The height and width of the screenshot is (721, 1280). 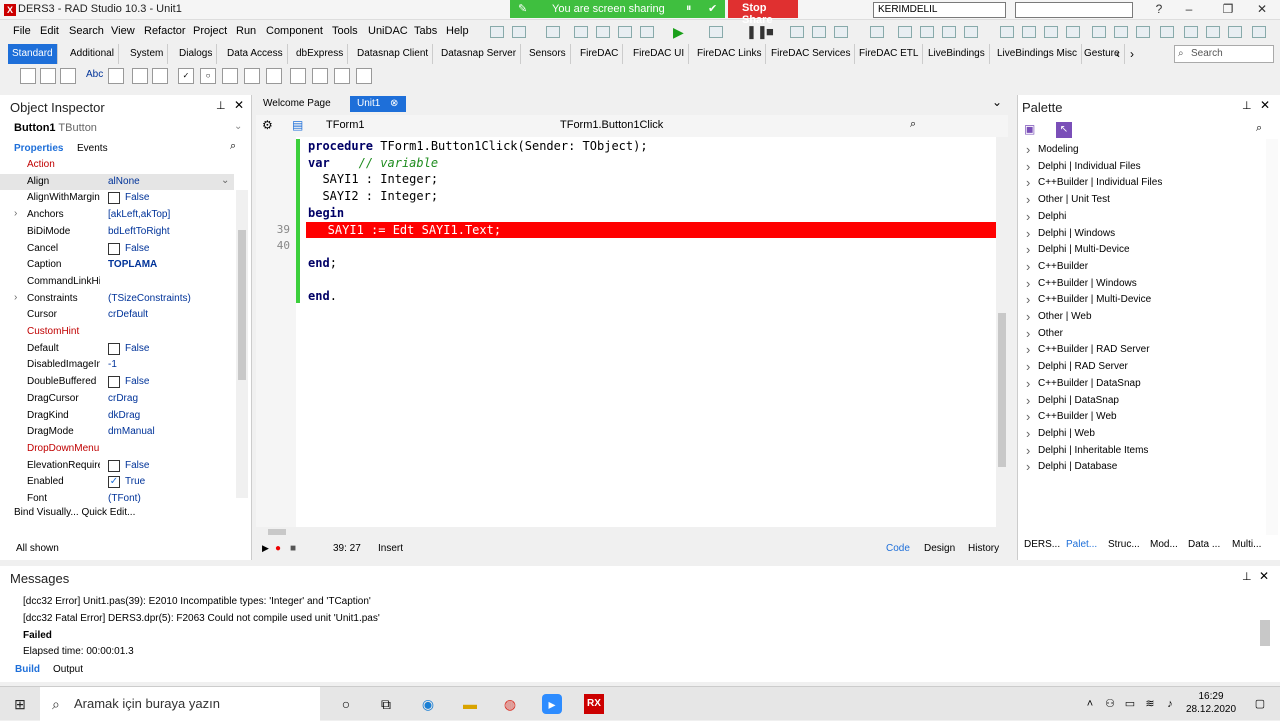 What do you see at coordinates (1099, 32) in the screenshot?
I see `tab-order-icon` at bounding box center [1099, 32].